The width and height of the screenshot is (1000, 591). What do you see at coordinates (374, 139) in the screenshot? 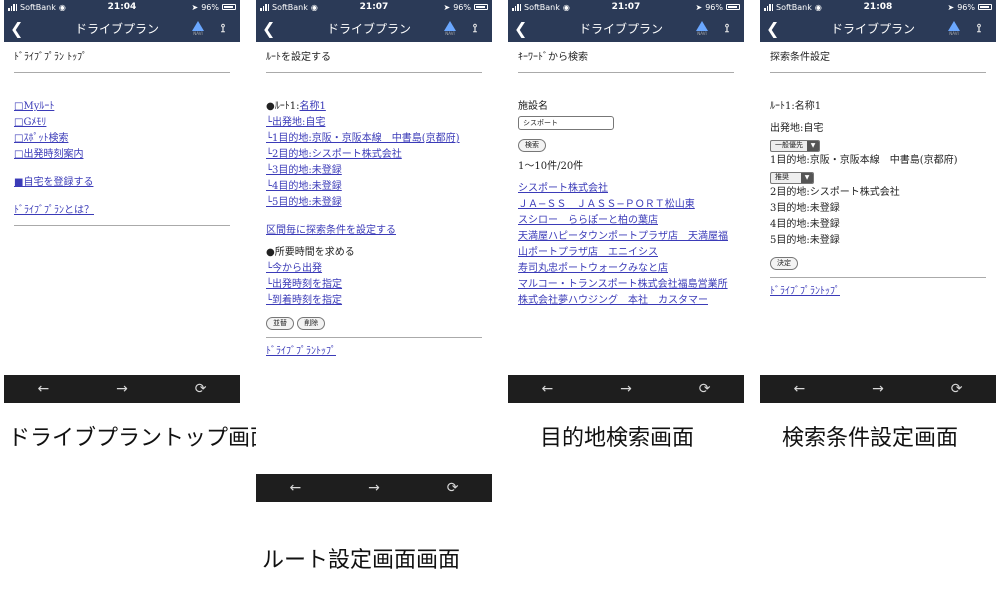
I see `link-destination-1: └1目的地:京阪・京阪本線 中書島(京都府)` at bounding box center [374, 139].